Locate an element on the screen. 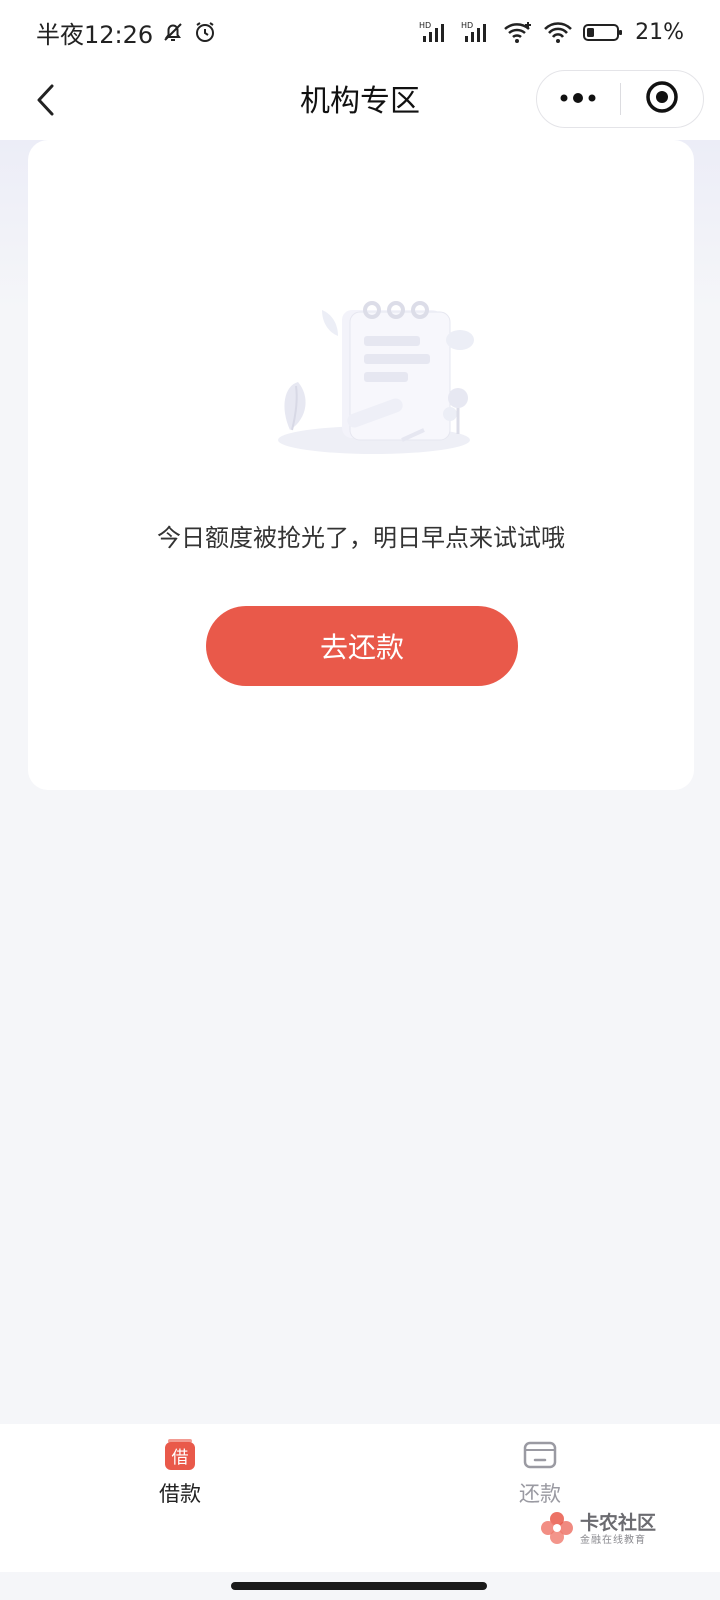 The width and height of the screenshot is (720, 1600). tab-borrow-label: 借款 is located at coordinates (180, 1494).